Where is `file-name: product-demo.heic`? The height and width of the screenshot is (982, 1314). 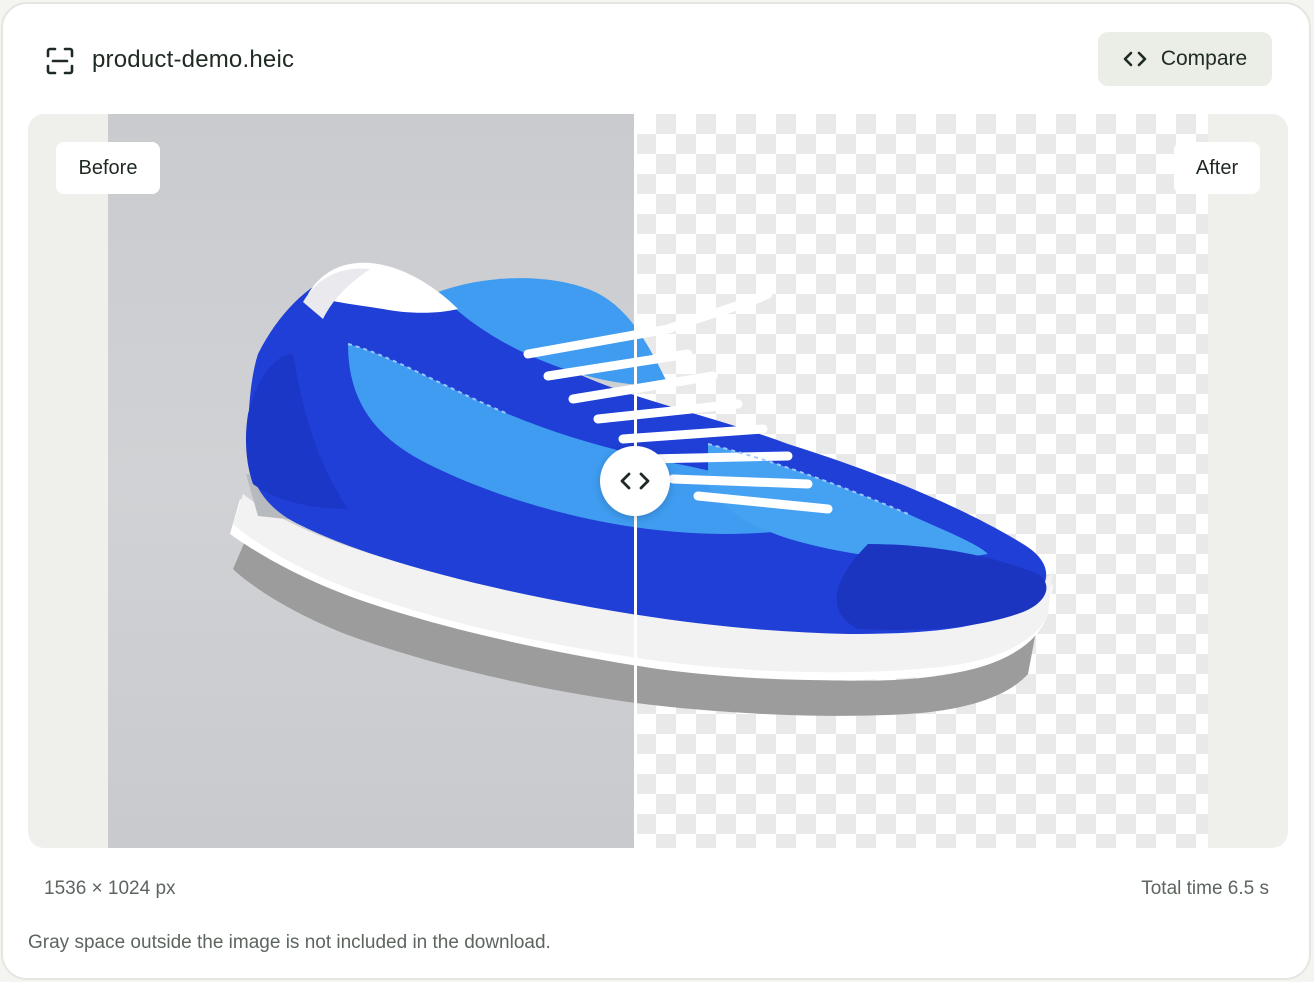 file-name: product-demo.heic is located at coordinates (193, 59).